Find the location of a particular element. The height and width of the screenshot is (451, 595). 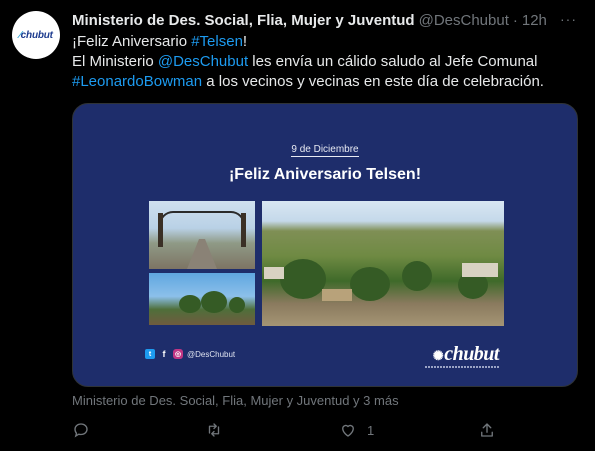

retweet-icon is located at coordinates (214, 430).